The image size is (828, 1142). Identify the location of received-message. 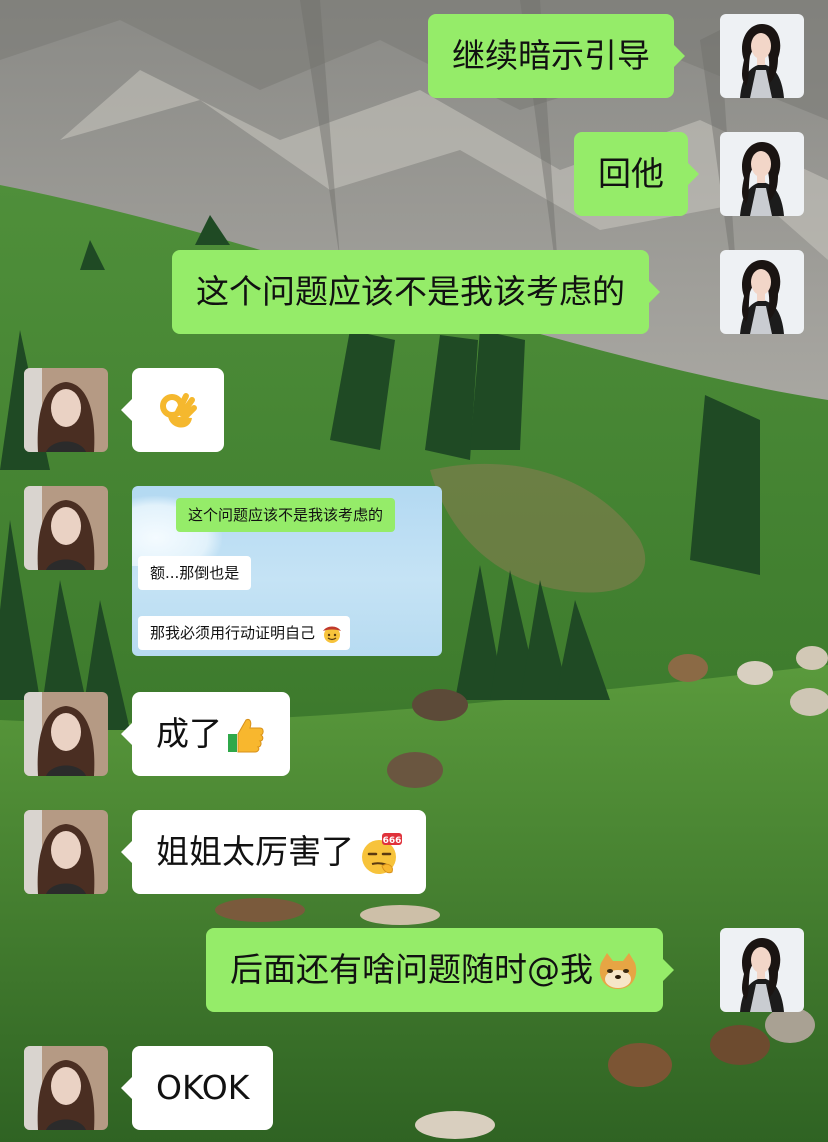
(172, 410).